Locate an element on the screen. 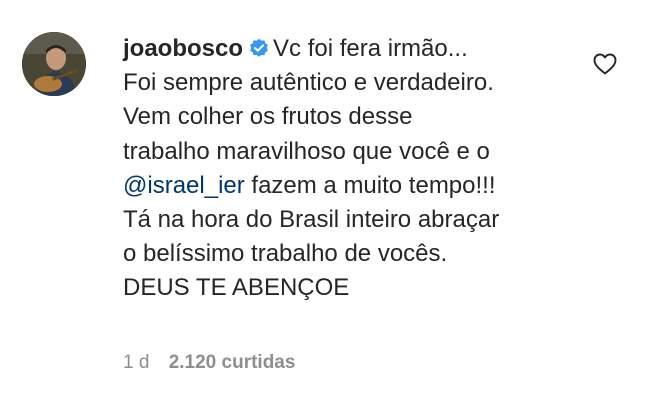 This screenshot has height=405, width=660. profile-photo is located at coordinates (54, 64).